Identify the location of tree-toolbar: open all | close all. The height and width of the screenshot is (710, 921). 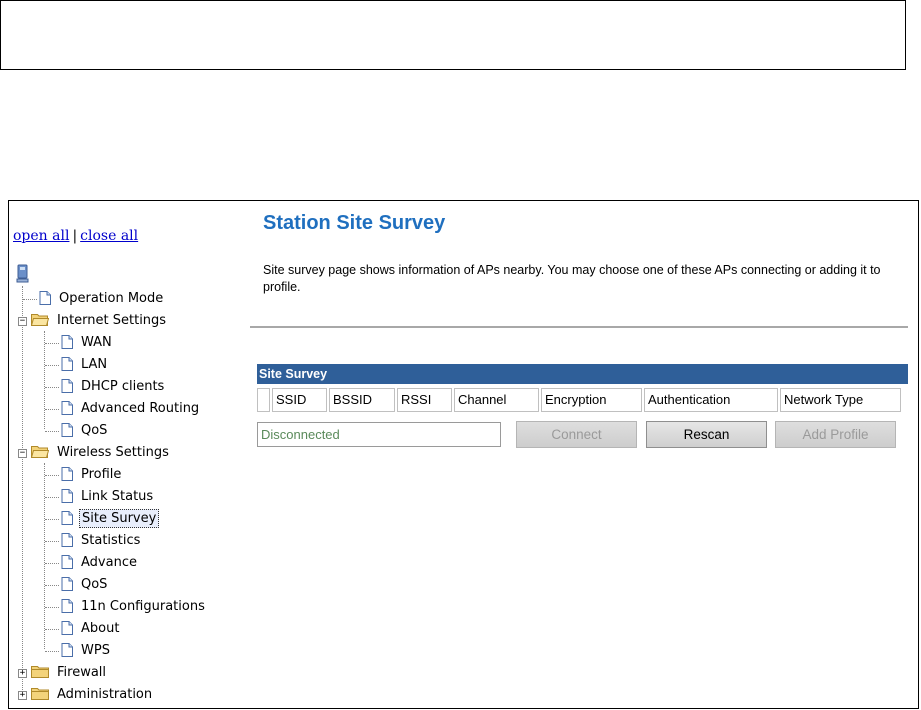
(75, 236).